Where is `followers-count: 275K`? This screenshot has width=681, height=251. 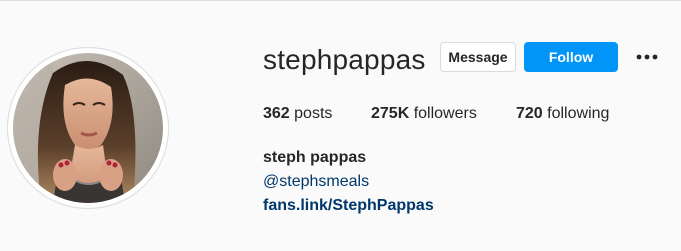
followers-count: 275K is located at coordinates (390, 113).